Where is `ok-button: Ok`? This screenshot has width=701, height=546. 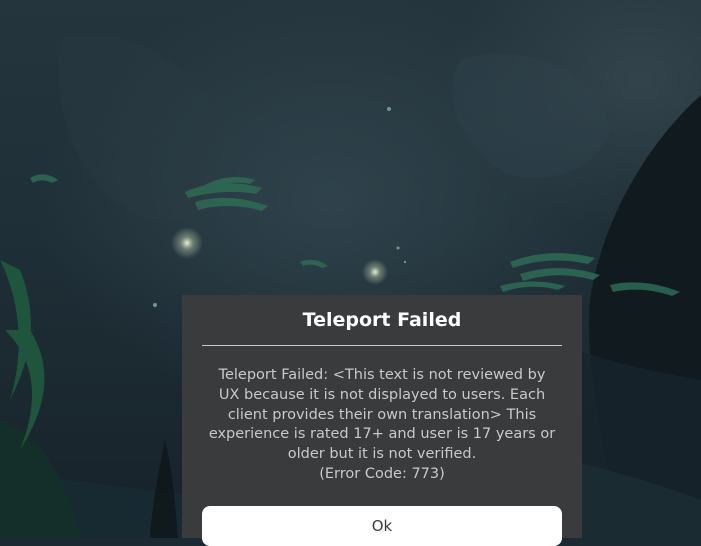 ok-button: Ok is located at coordinates (382, 526).